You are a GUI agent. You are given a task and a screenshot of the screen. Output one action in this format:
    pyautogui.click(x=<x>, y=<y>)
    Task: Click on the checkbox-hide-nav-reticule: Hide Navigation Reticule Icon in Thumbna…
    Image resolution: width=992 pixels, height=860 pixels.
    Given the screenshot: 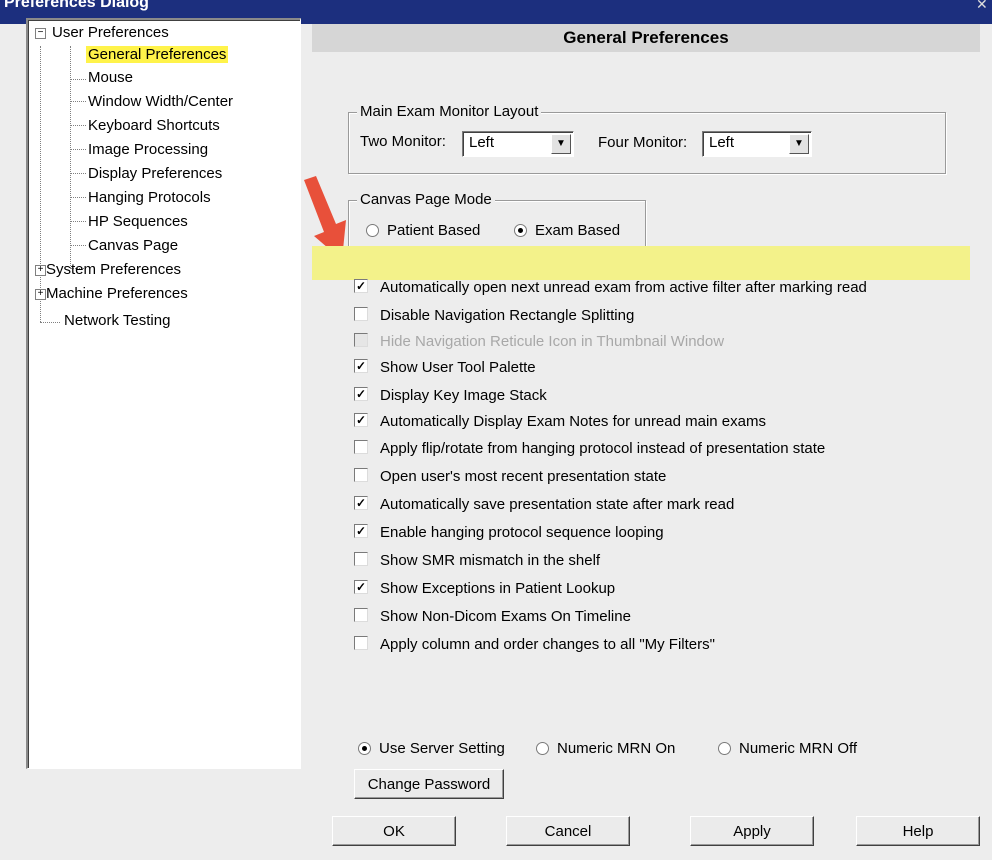 What is the action you would take?
    pyautogui.click(x=539, y=342)
    